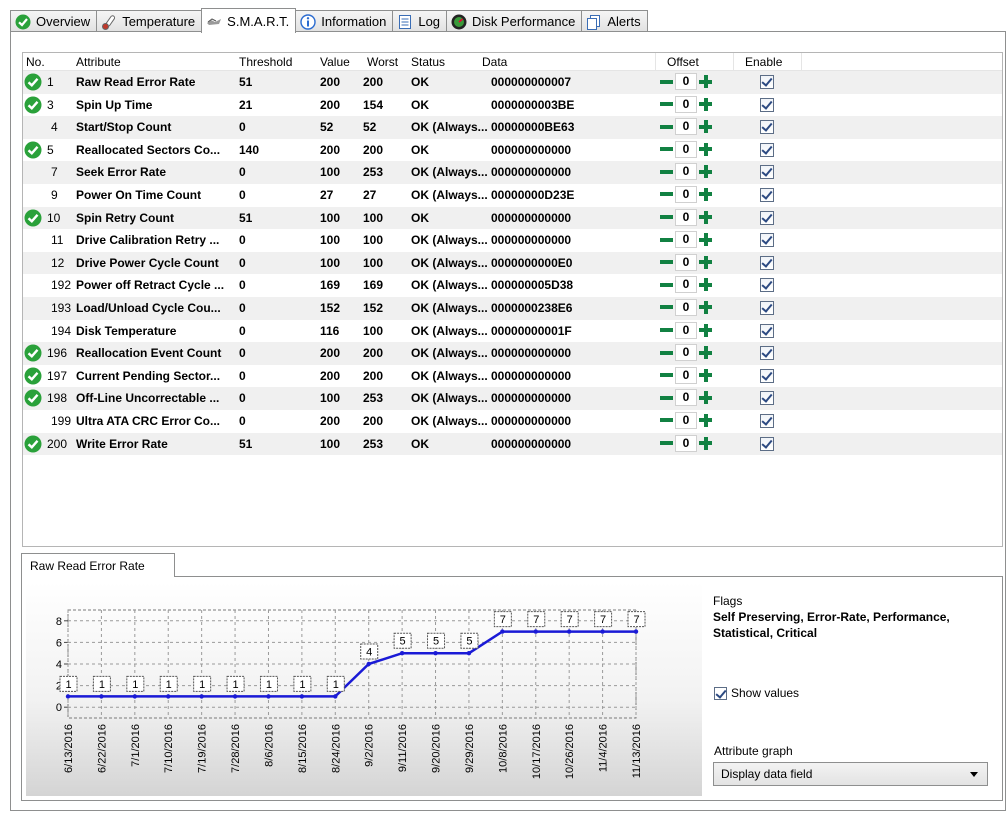 The width and height of the screenshot is (1008, 821). I want to click on col-header-worst: Worst, so click(382, 62).